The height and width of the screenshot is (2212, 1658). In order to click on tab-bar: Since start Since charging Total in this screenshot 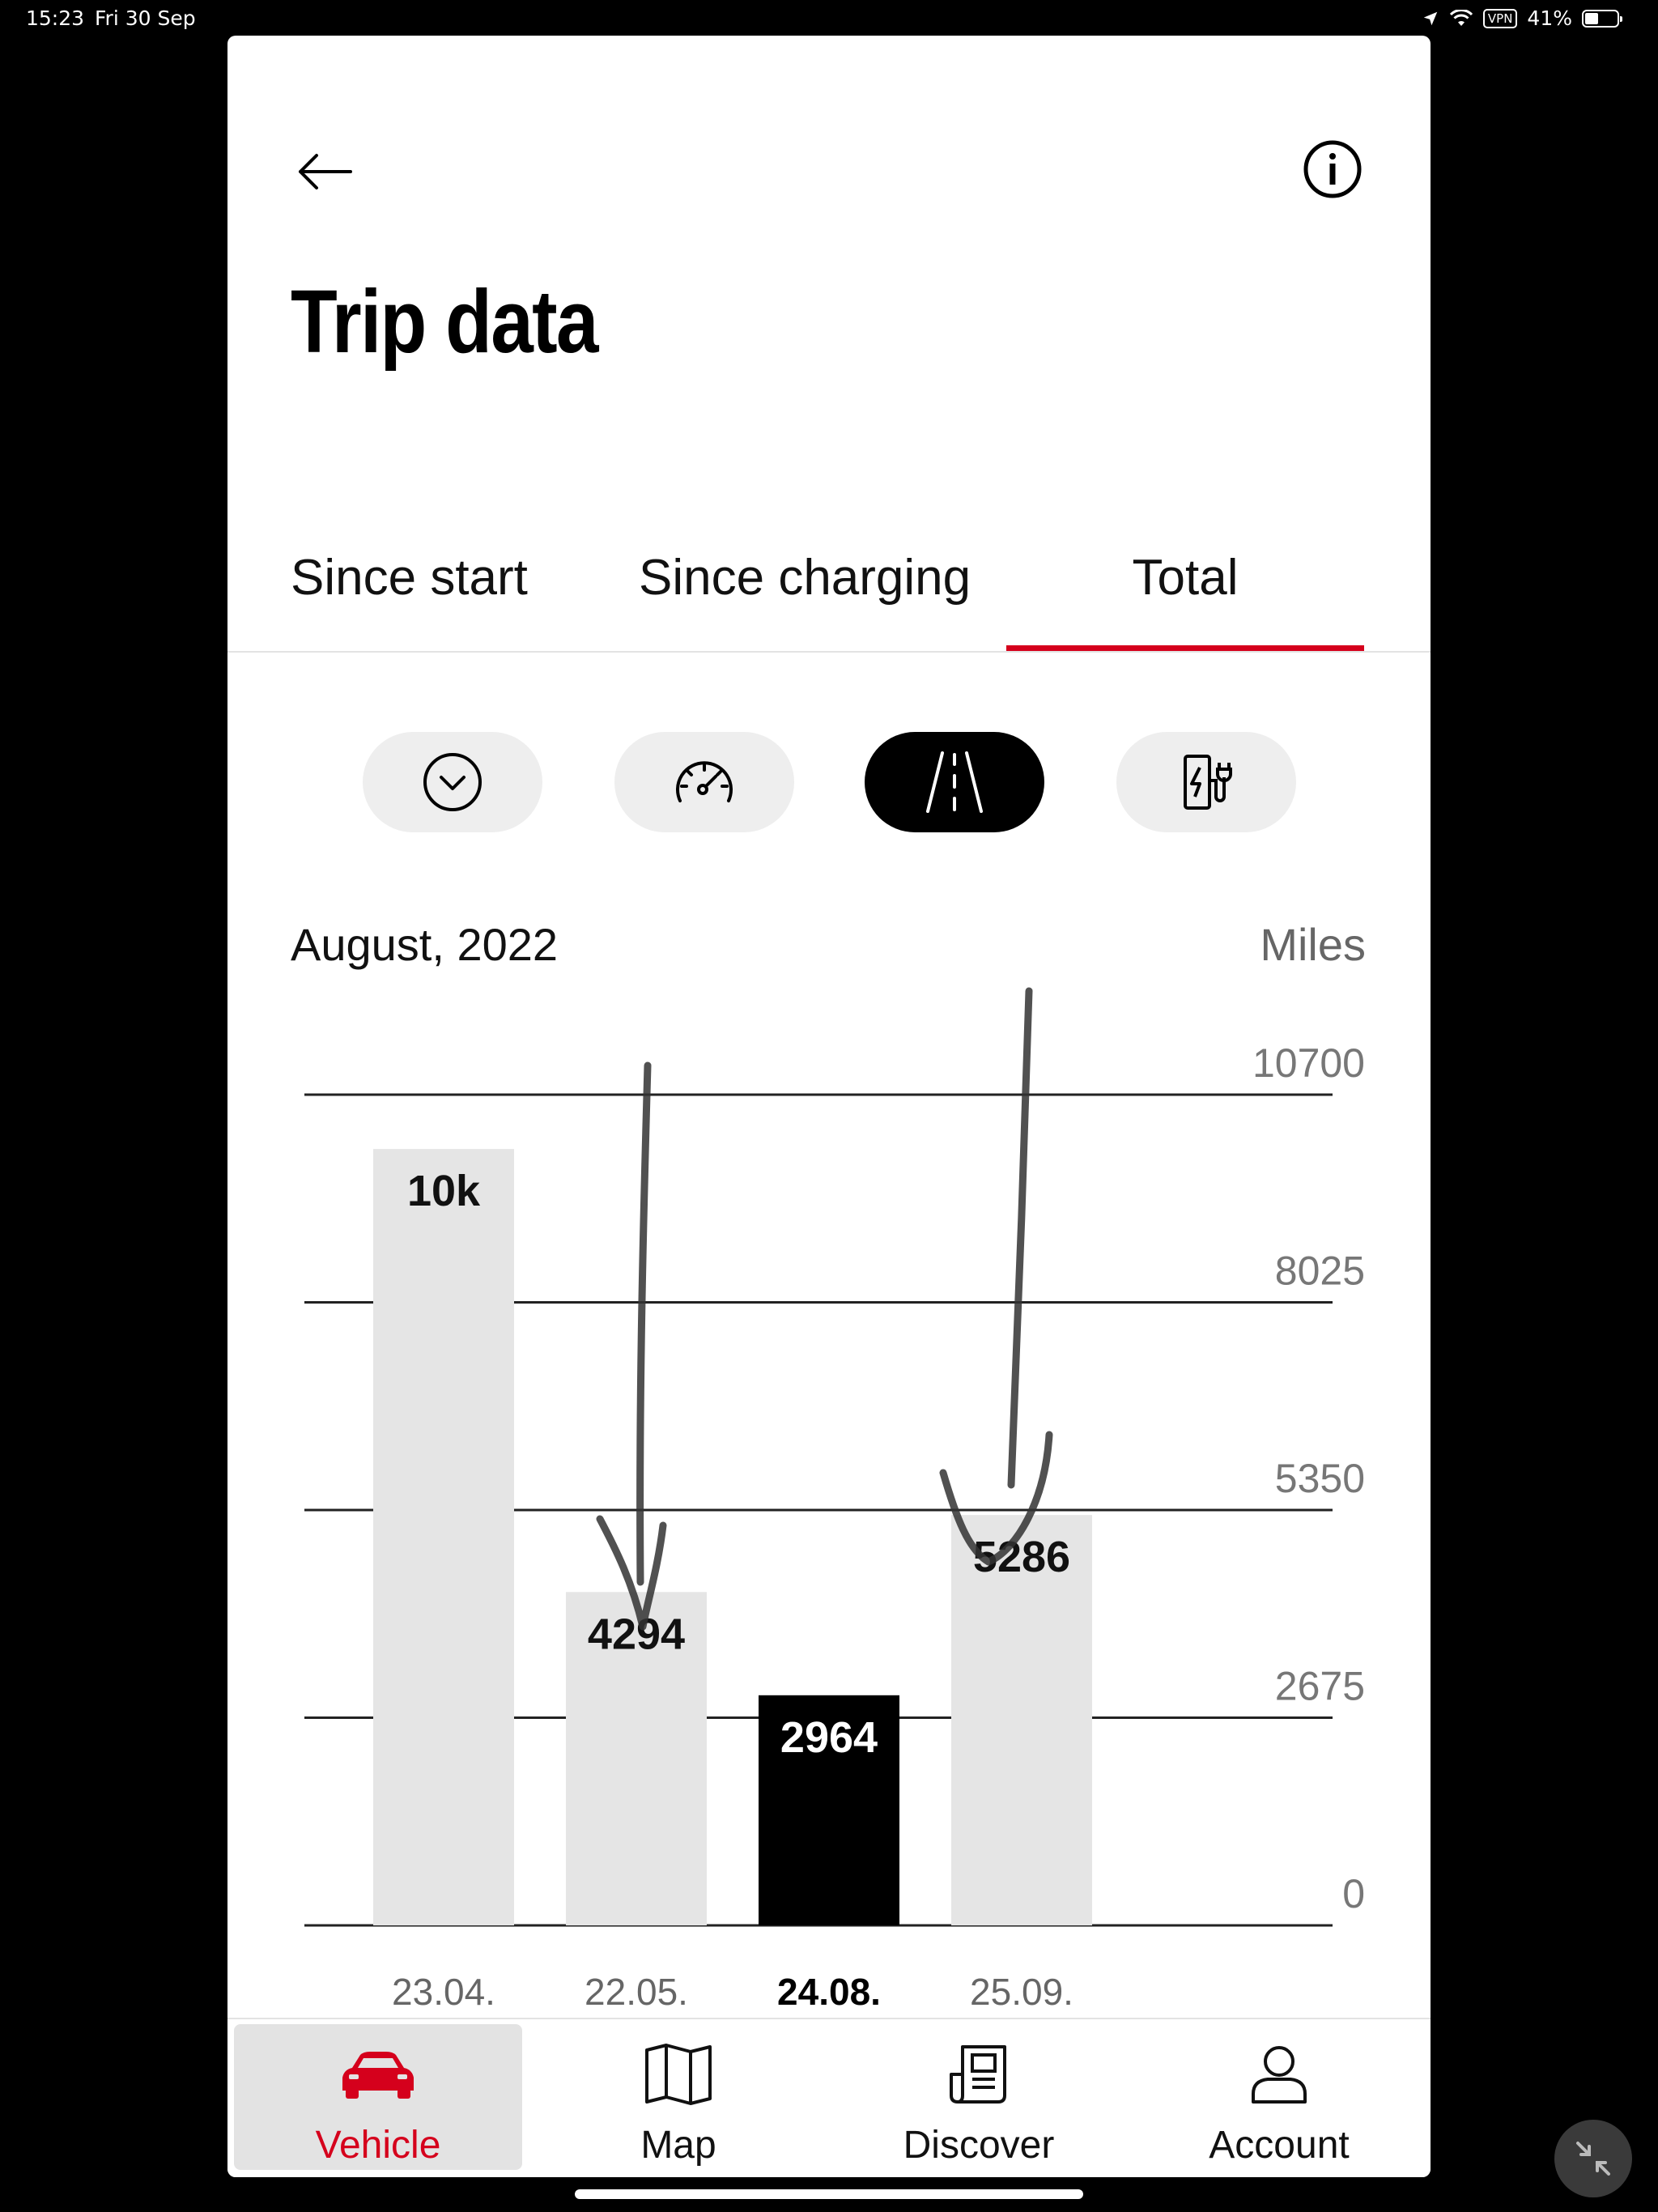, I will do `click(829, 595)`.